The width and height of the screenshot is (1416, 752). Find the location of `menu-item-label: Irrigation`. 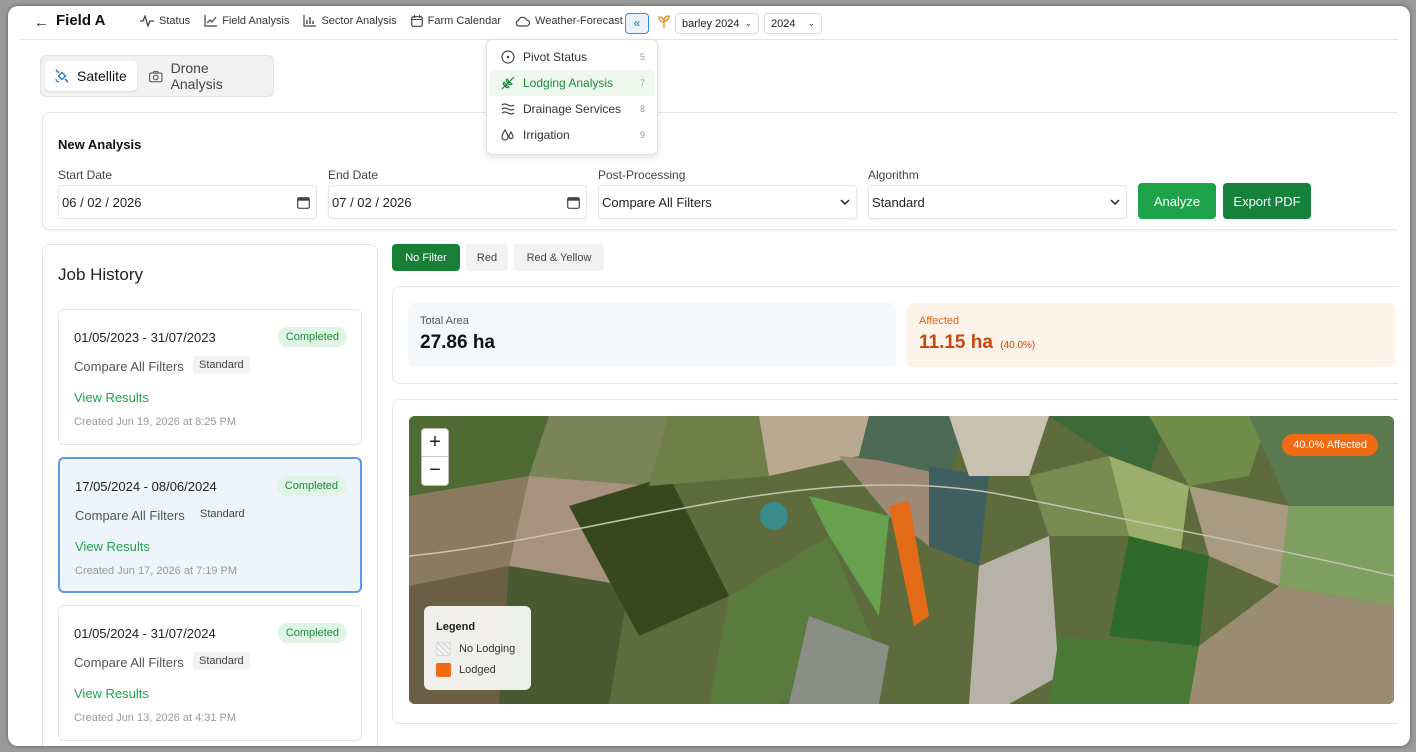

menu-item-label: Irrigation is located at coordinates (546, 135).